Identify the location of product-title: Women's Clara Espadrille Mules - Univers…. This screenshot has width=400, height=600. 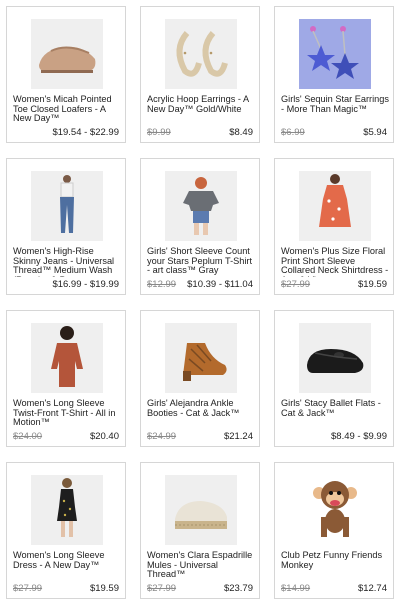
(201, 565).